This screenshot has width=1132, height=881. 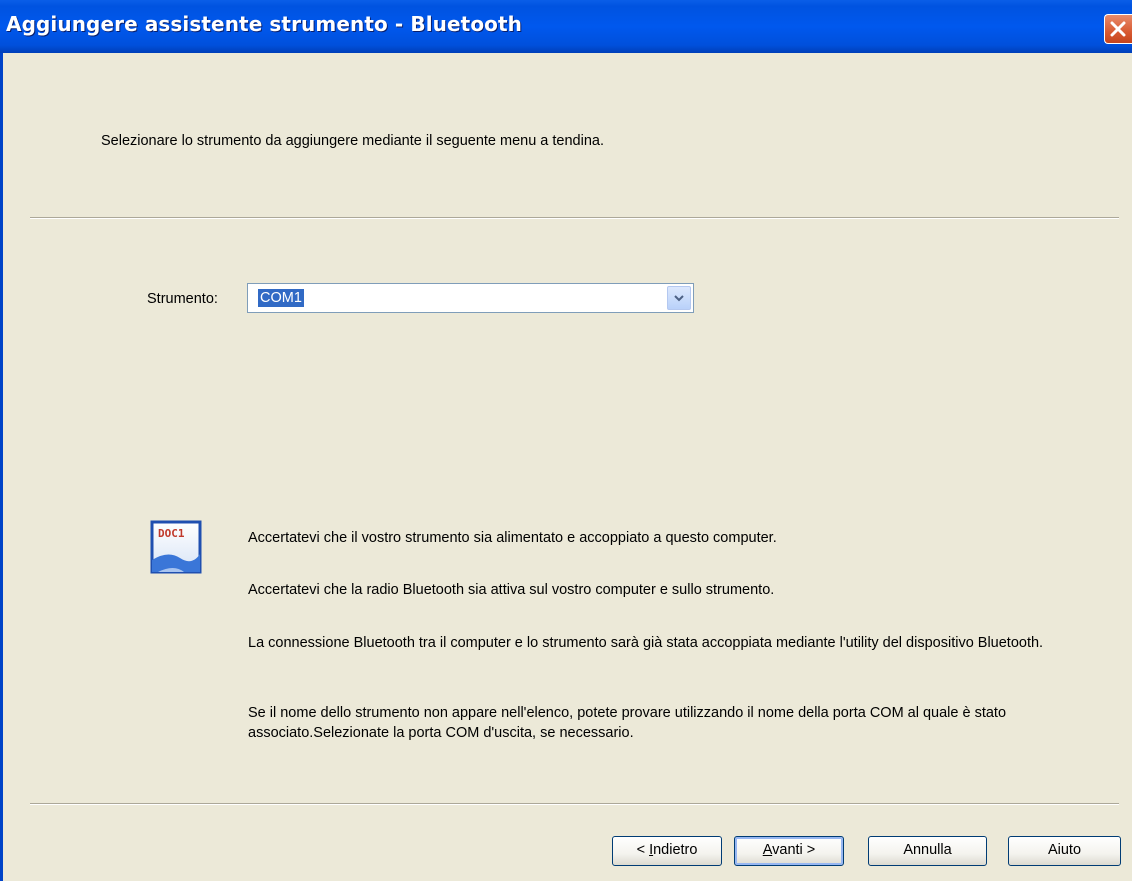 I want to click on document-icon-text: DOC1, so click(x=171, y=533).